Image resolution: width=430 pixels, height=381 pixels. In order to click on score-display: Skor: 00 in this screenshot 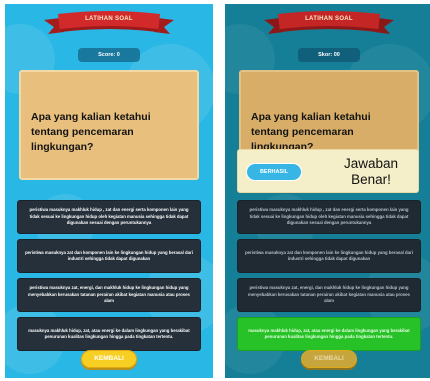, I will do `click(329, 55)`.